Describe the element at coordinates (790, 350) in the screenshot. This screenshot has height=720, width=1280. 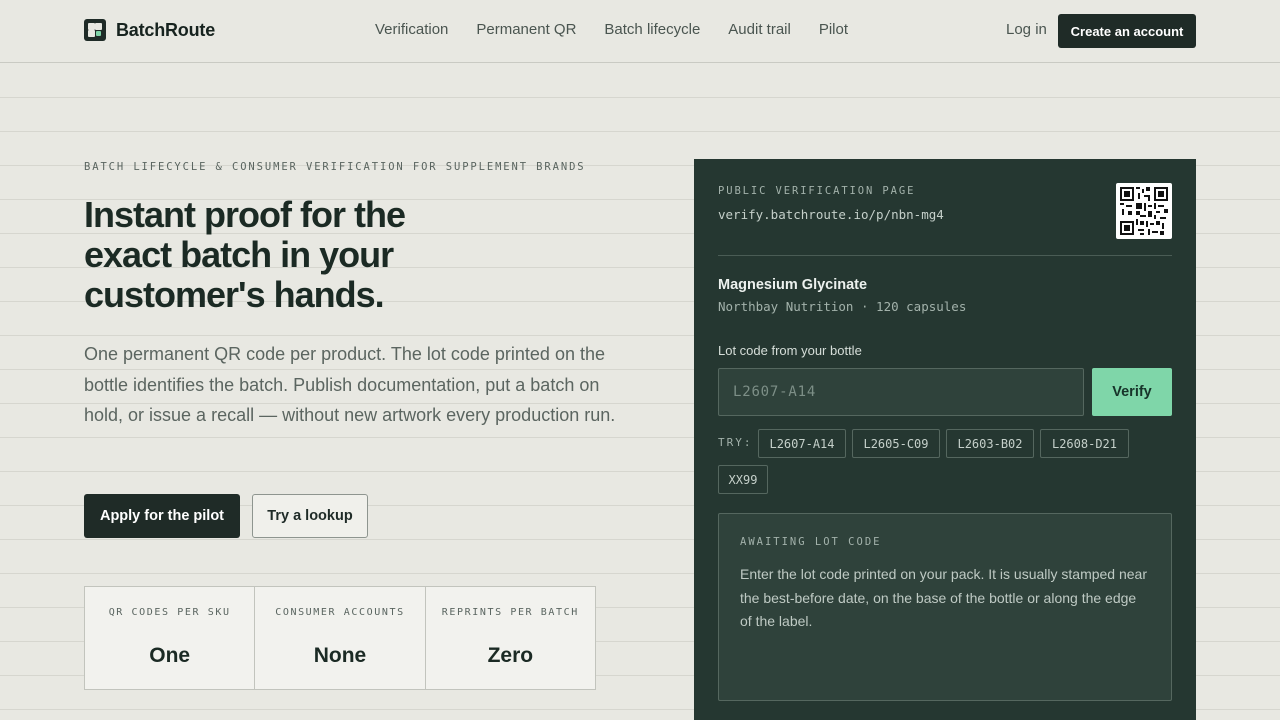
I see `lot-code-label: Lot code from your bottle` at that location.